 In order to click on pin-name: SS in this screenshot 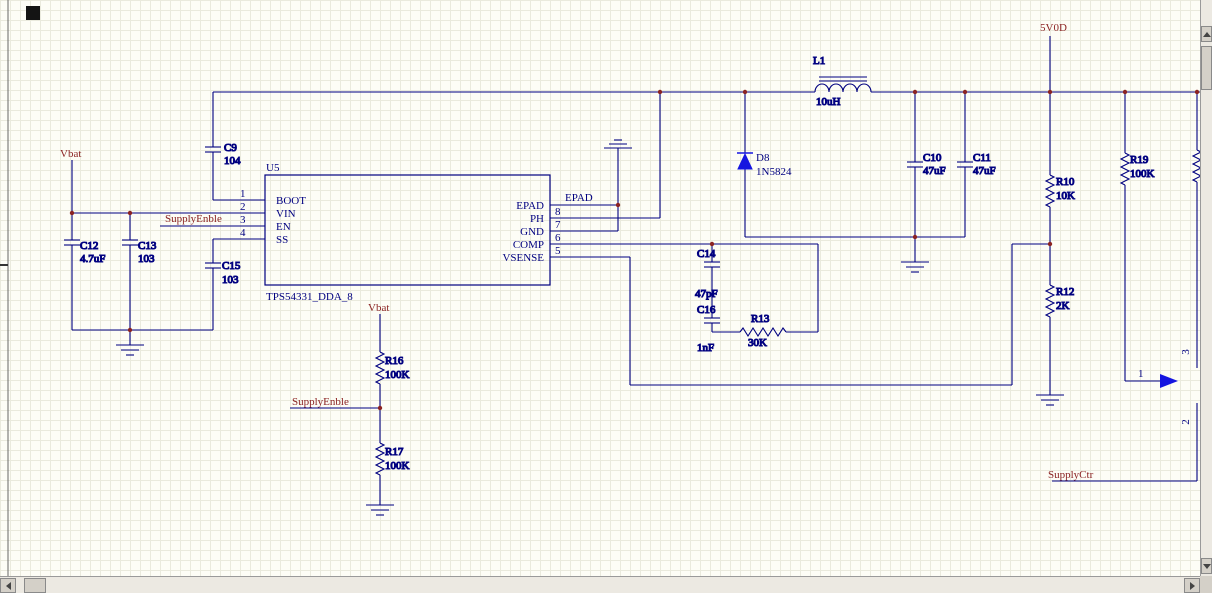, I will do `click(282, 240)`.